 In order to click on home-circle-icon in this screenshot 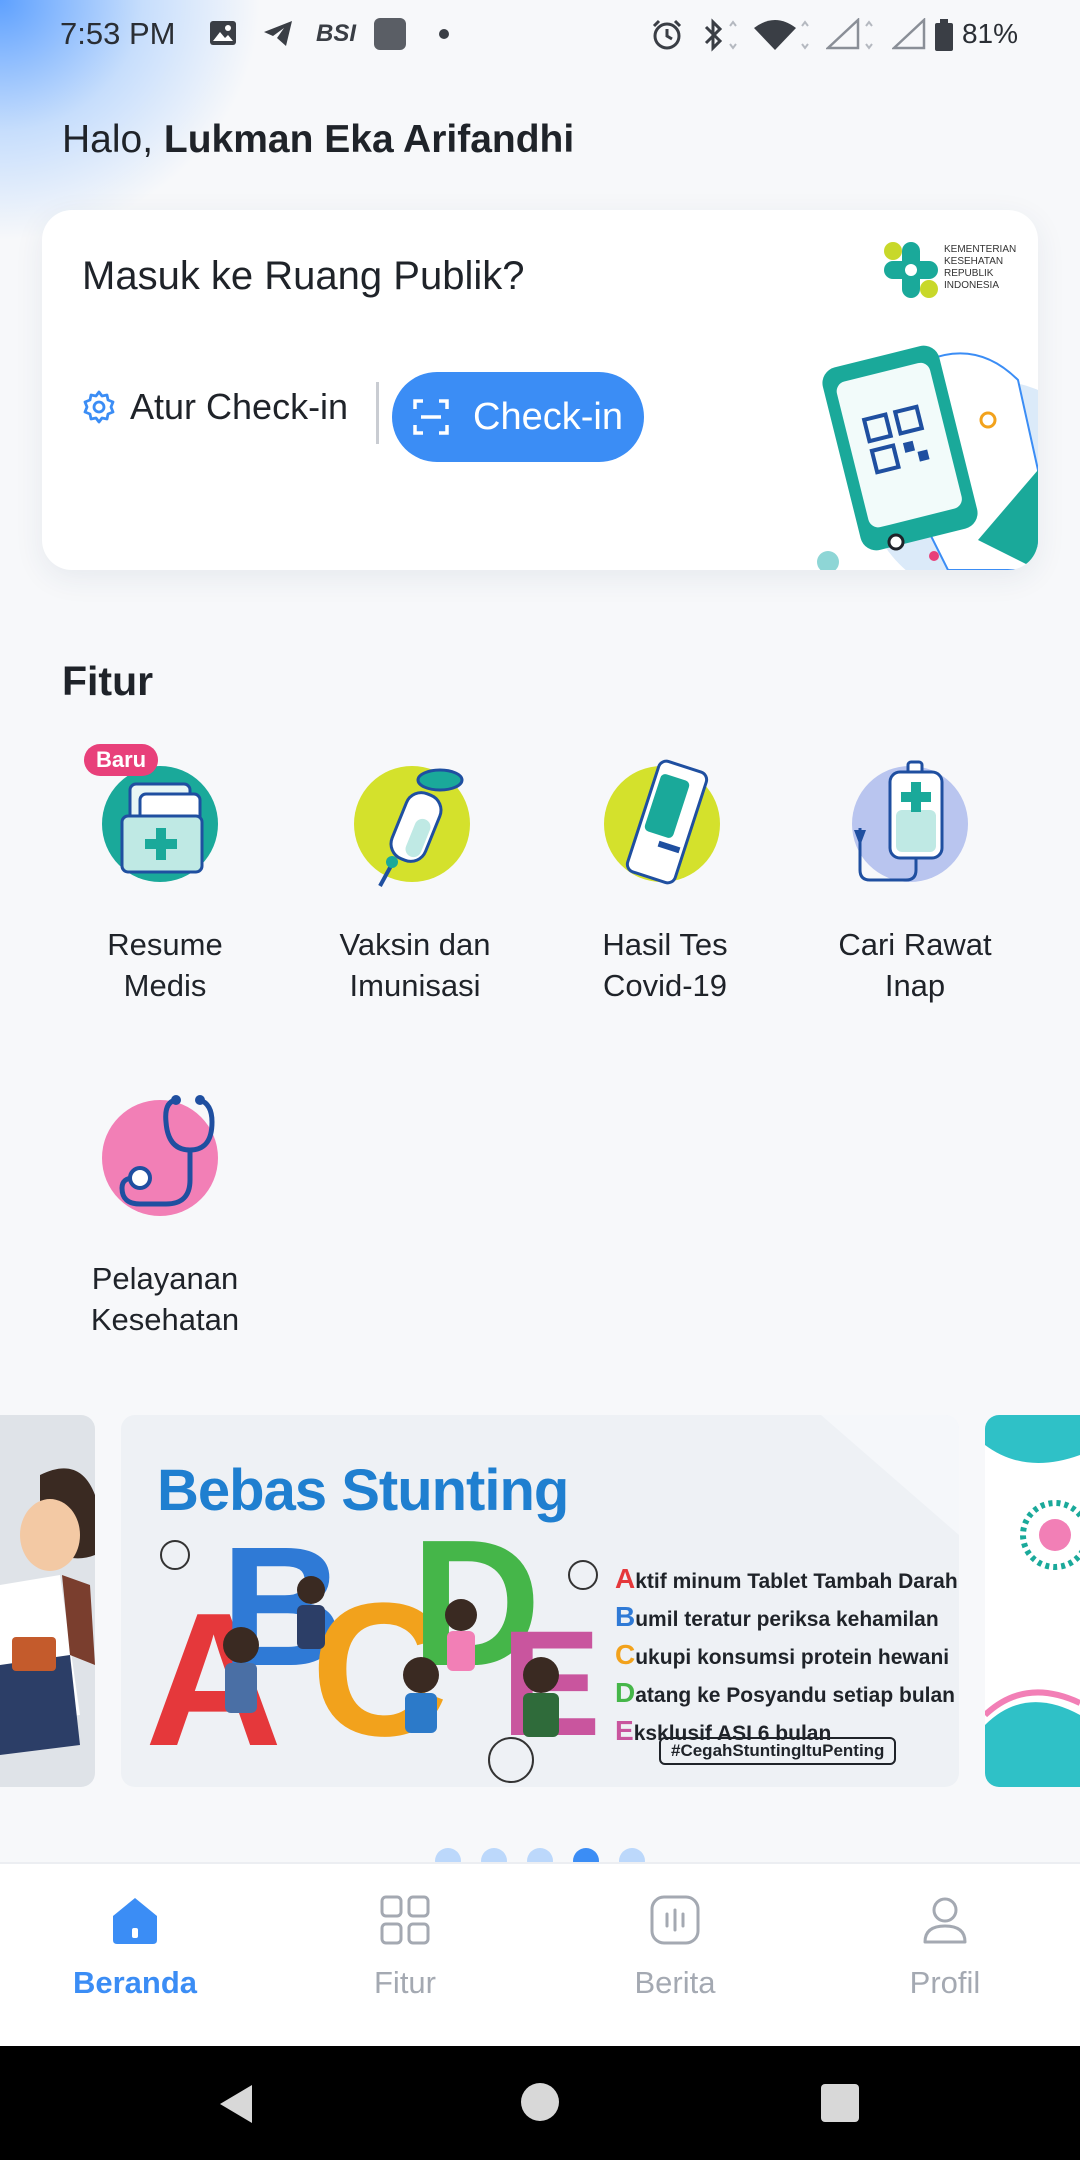, I will do `click(540, 2102)`.